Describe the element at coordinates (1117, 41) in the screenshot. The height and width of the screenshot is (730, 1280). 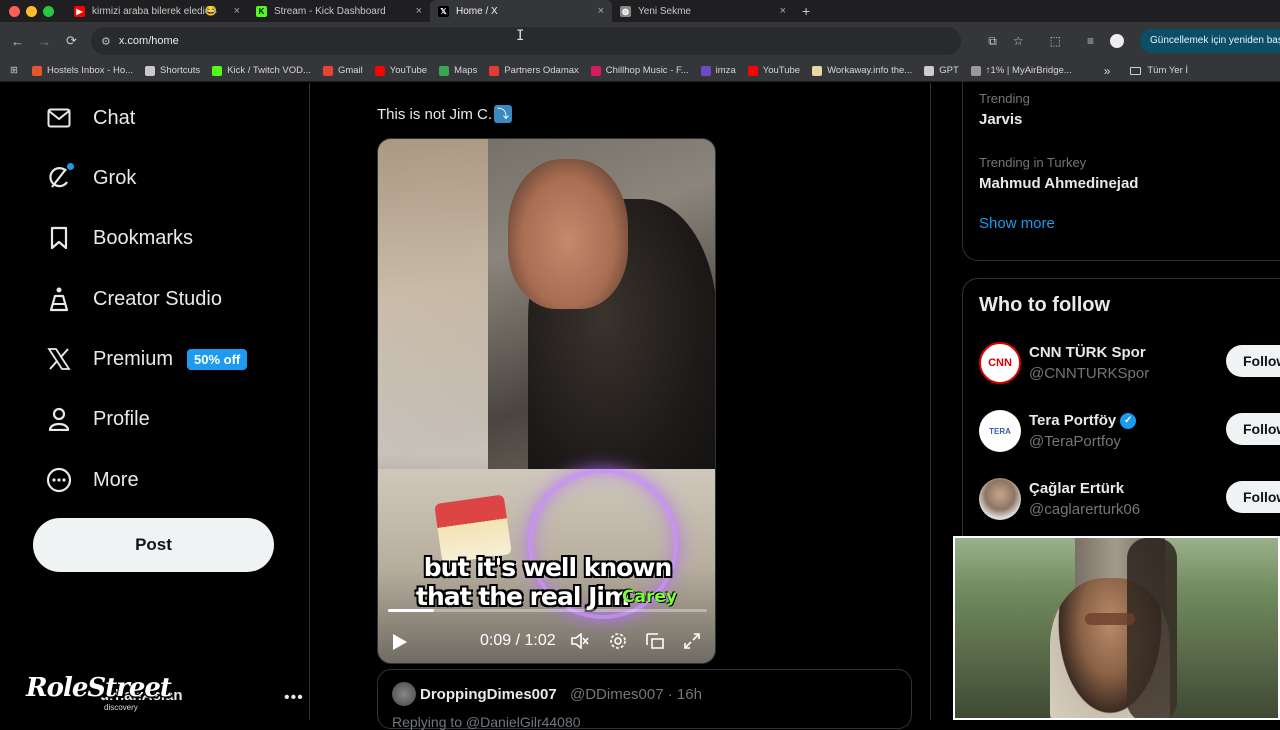
I see `profile-avatar-icon` at that location.